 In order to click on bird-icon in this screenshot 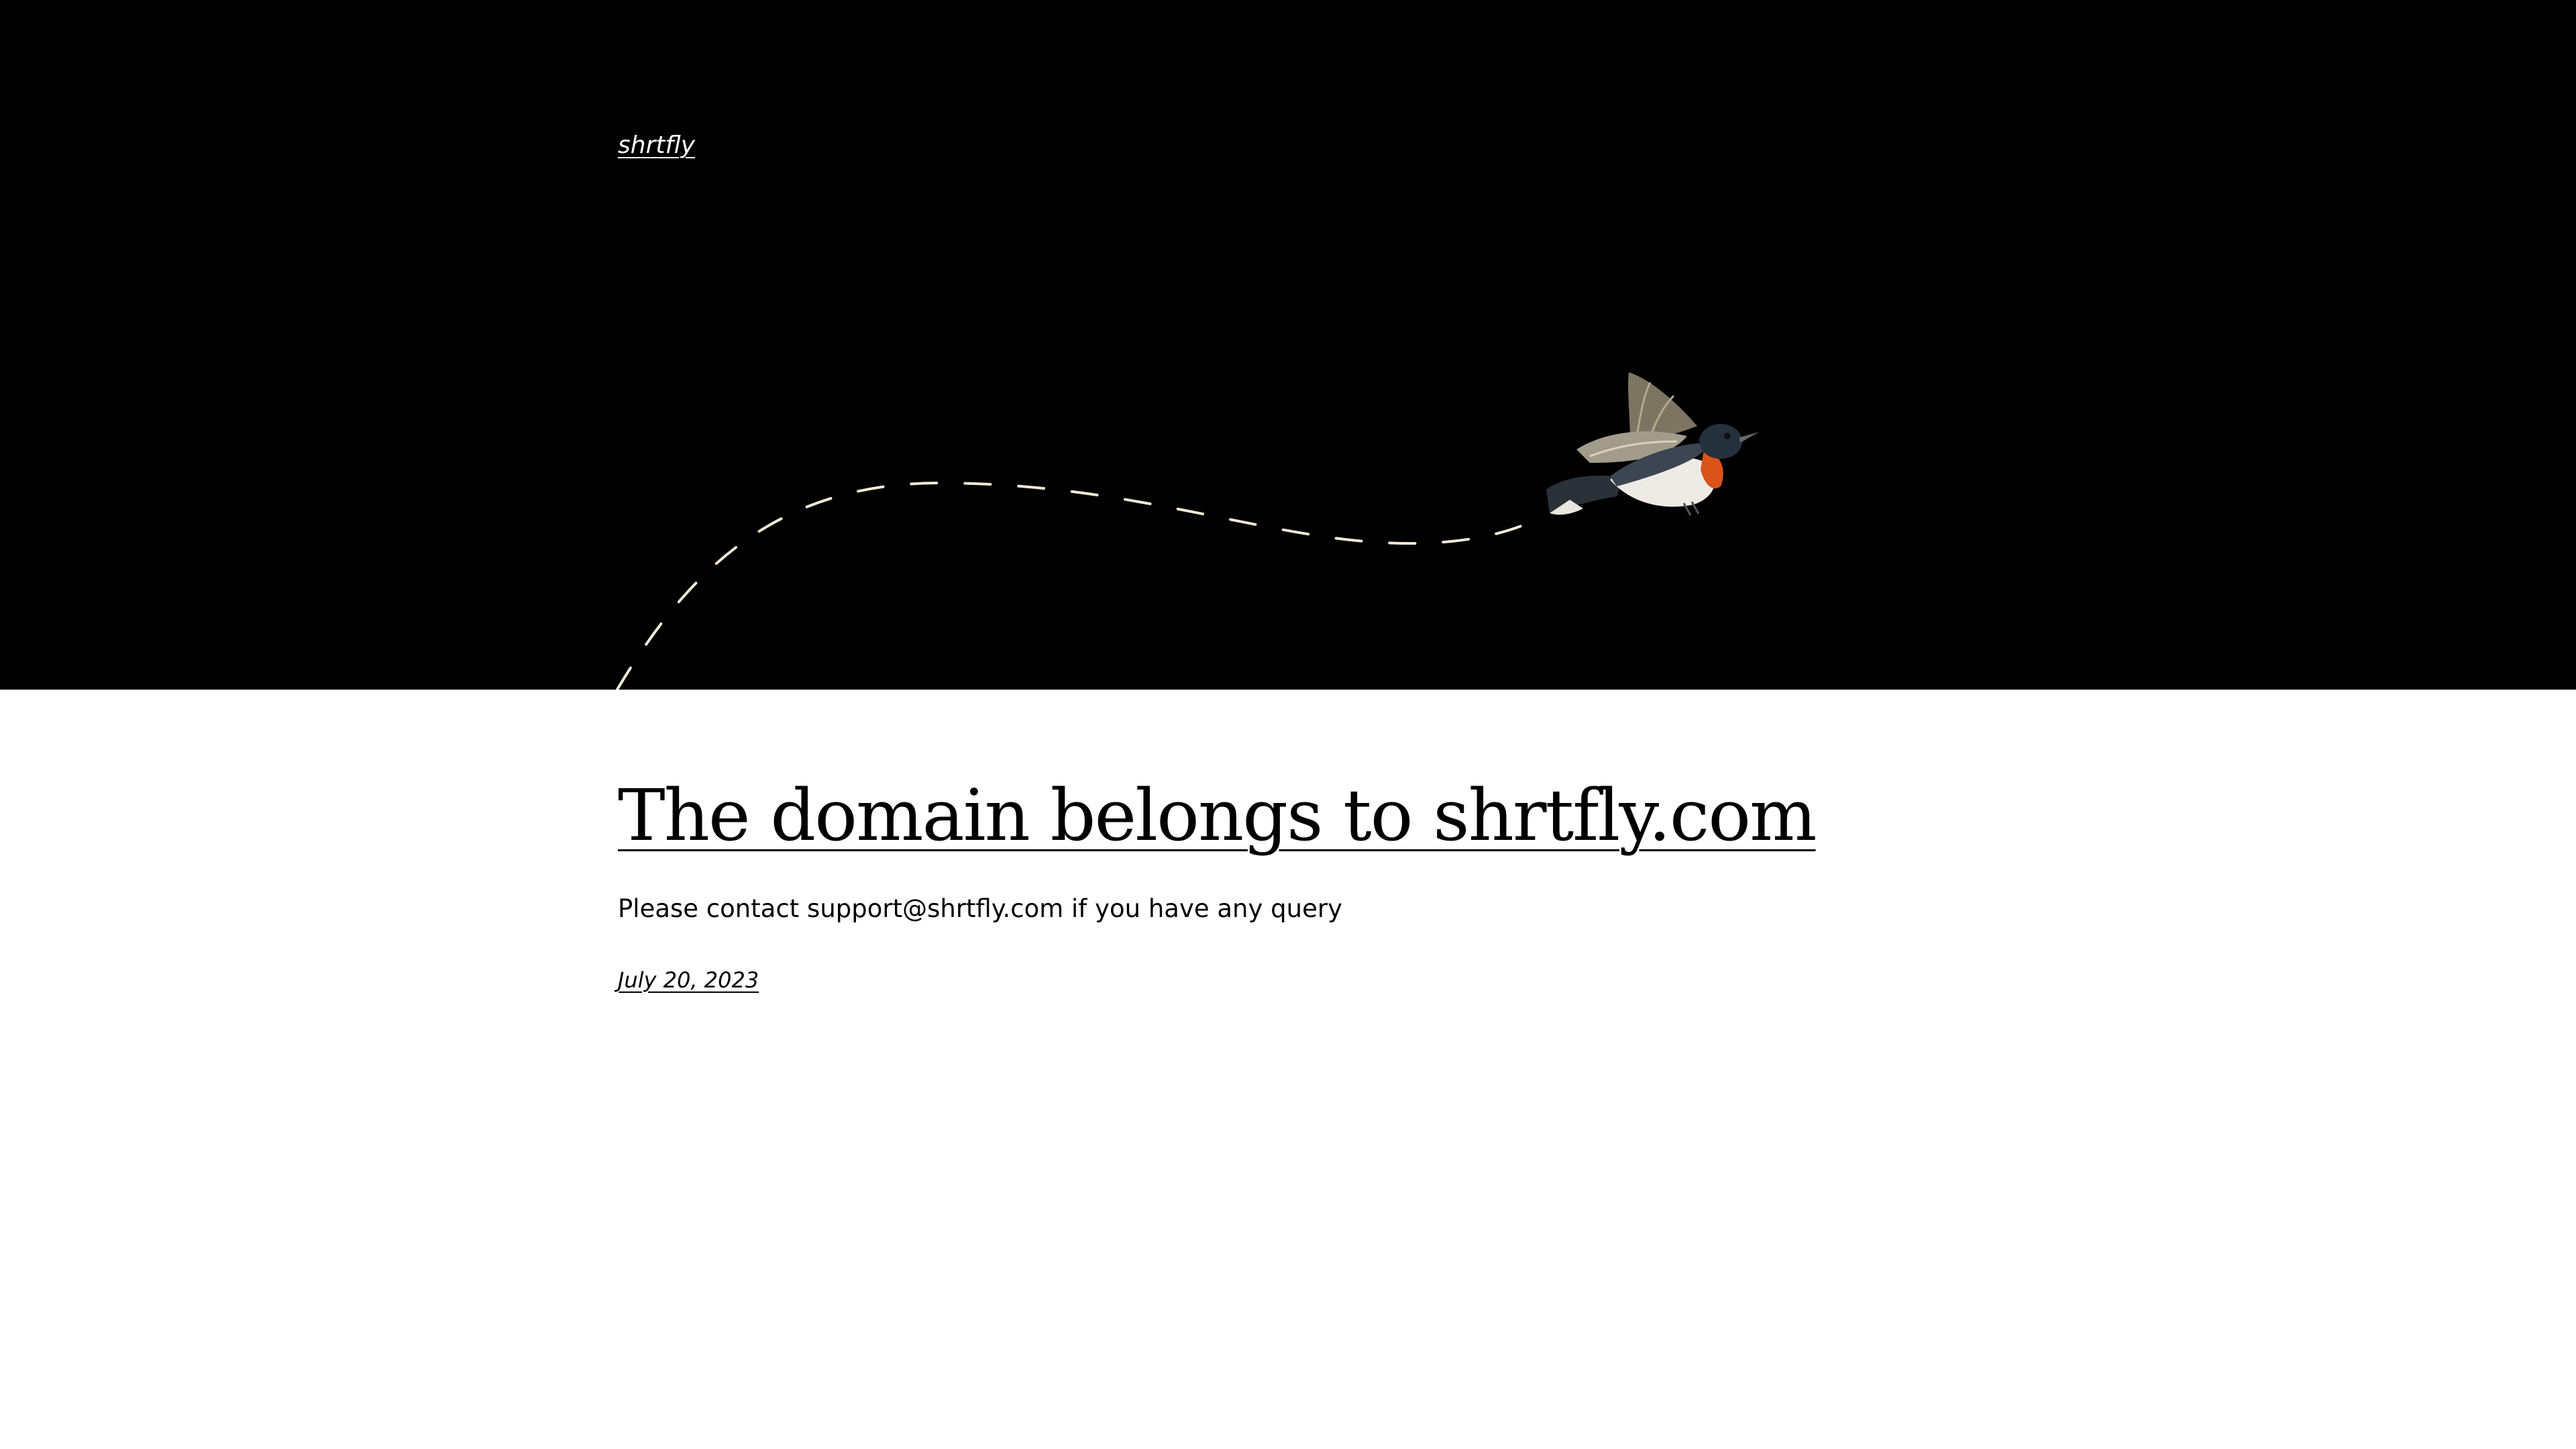, I will do `click(1652, 444)`.